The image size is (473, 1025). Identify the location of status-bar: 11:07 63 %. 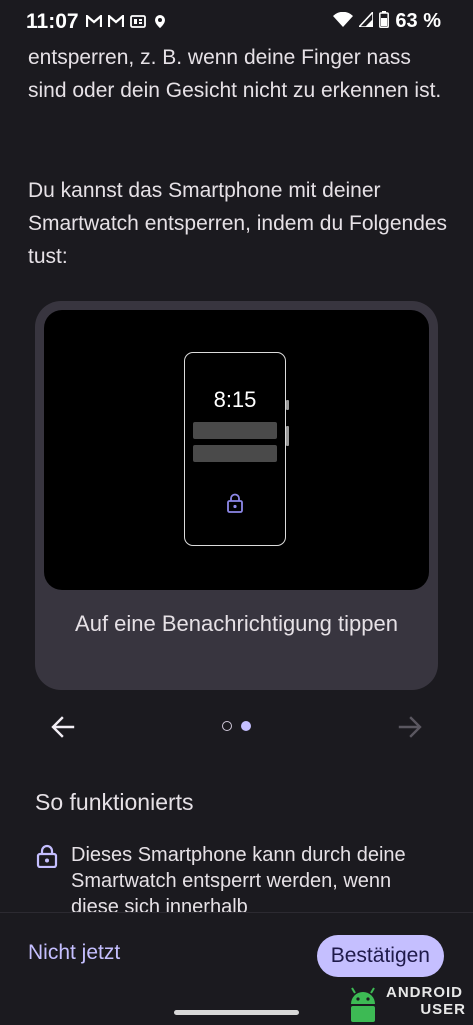
(236, 22).